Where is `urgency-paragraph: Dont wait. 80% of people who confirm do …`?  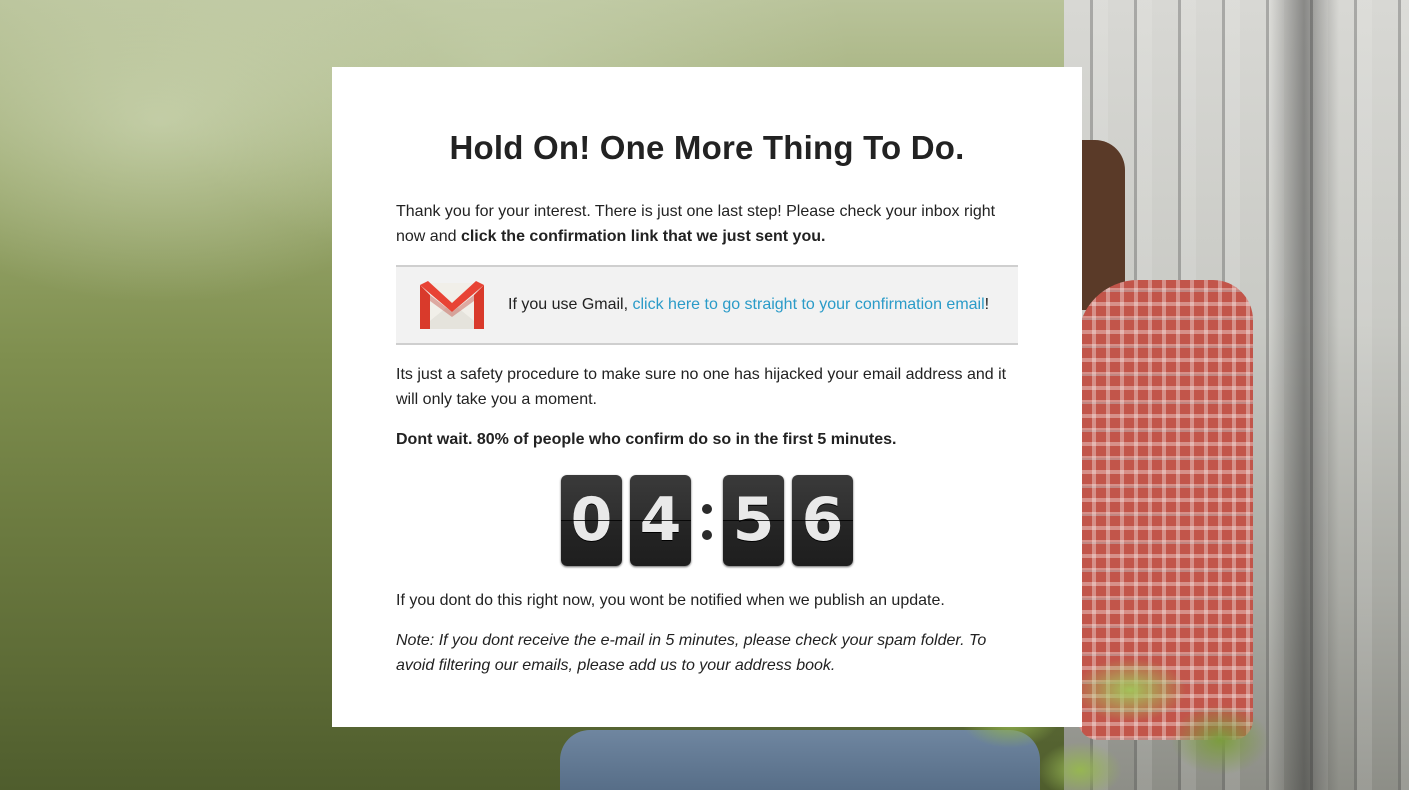 urgency-paragraph: Dont wait. 80% of people who confirm do … is located at coordinates (646, 439).